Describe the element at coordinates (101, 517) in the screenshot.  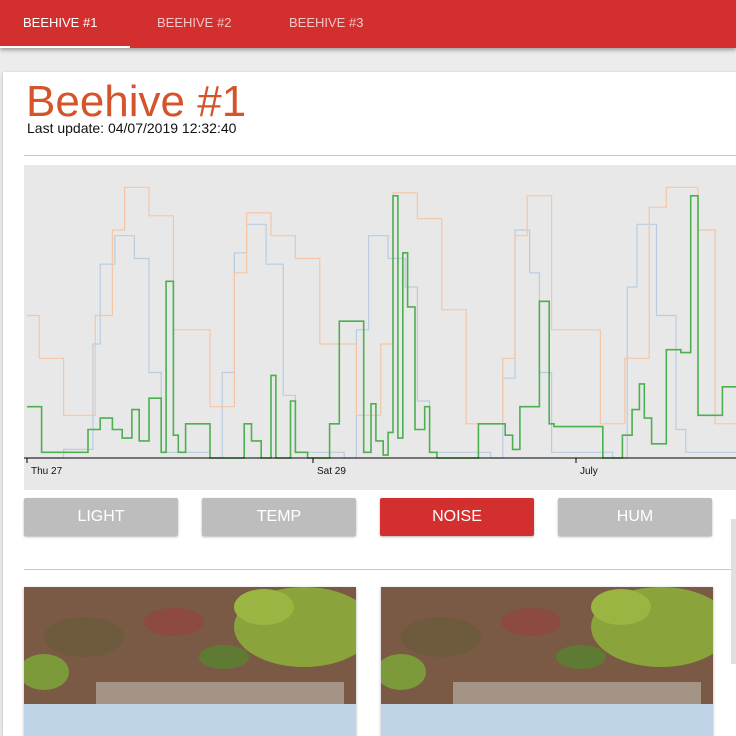
I see `light-button: LIGHT` at that location.